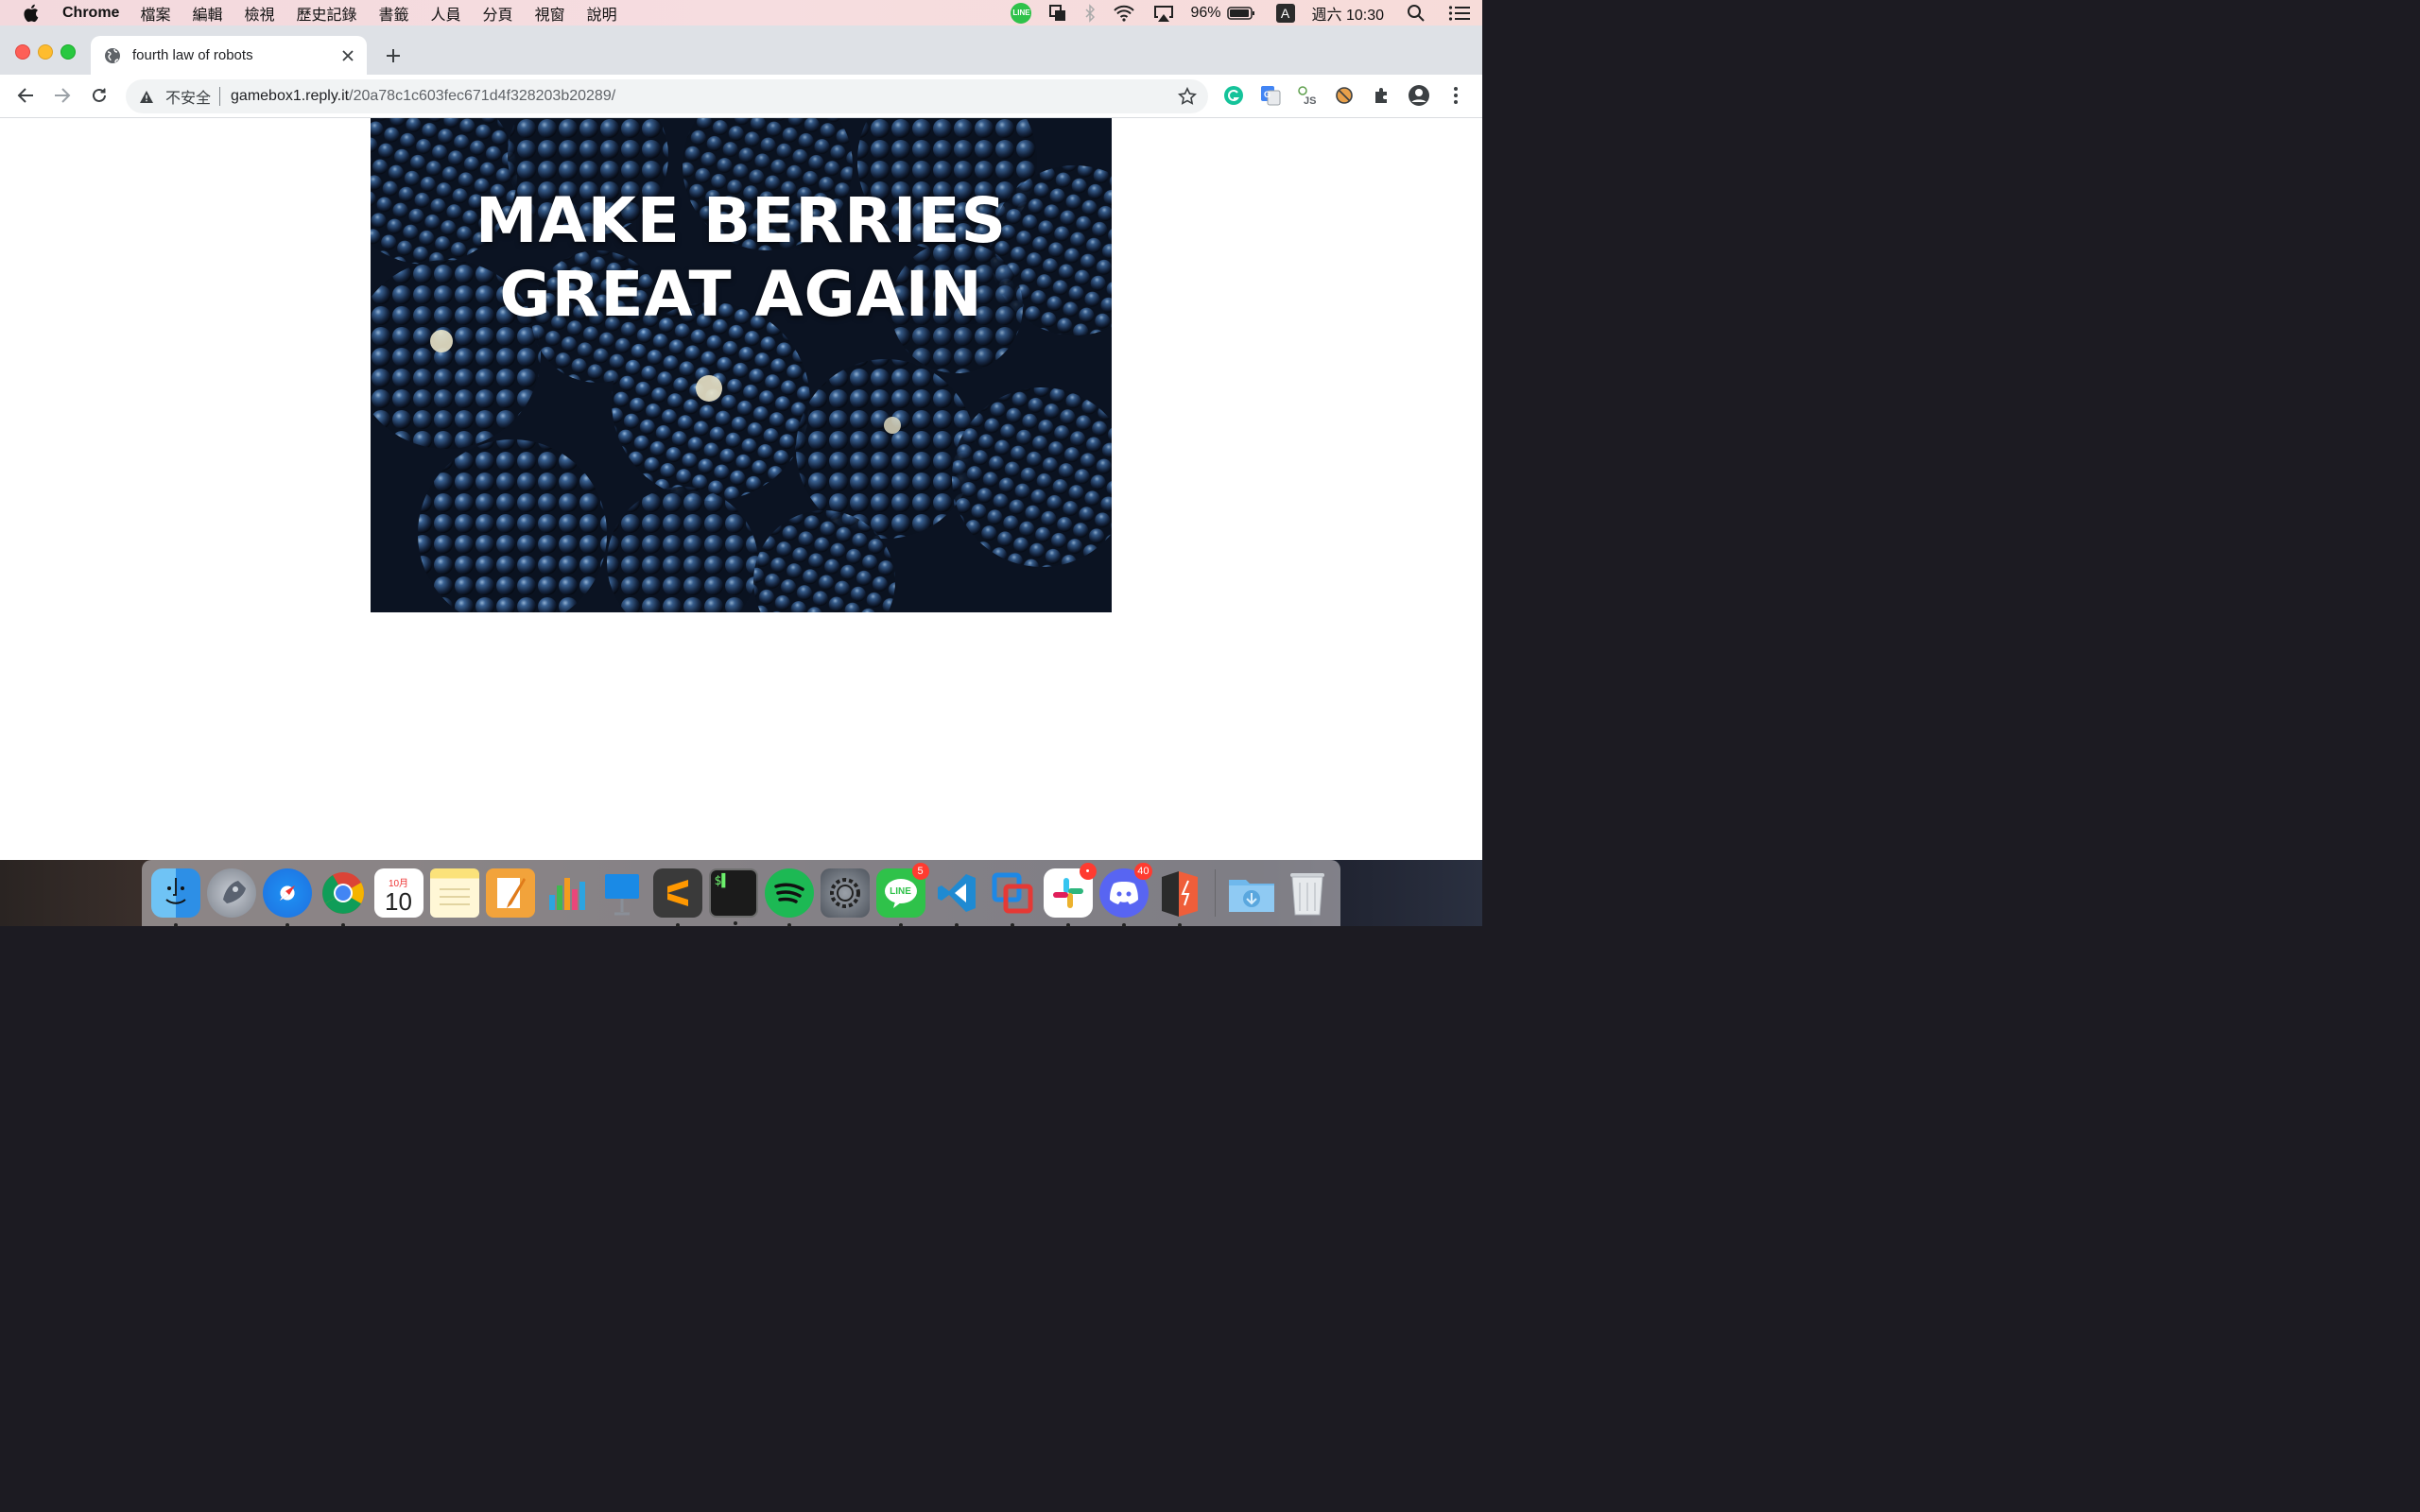 This screenshot has height=1512, width=2420. Describe the element at coordinates (32, 13) in the screenshot. I see `apple-icon` at that location.